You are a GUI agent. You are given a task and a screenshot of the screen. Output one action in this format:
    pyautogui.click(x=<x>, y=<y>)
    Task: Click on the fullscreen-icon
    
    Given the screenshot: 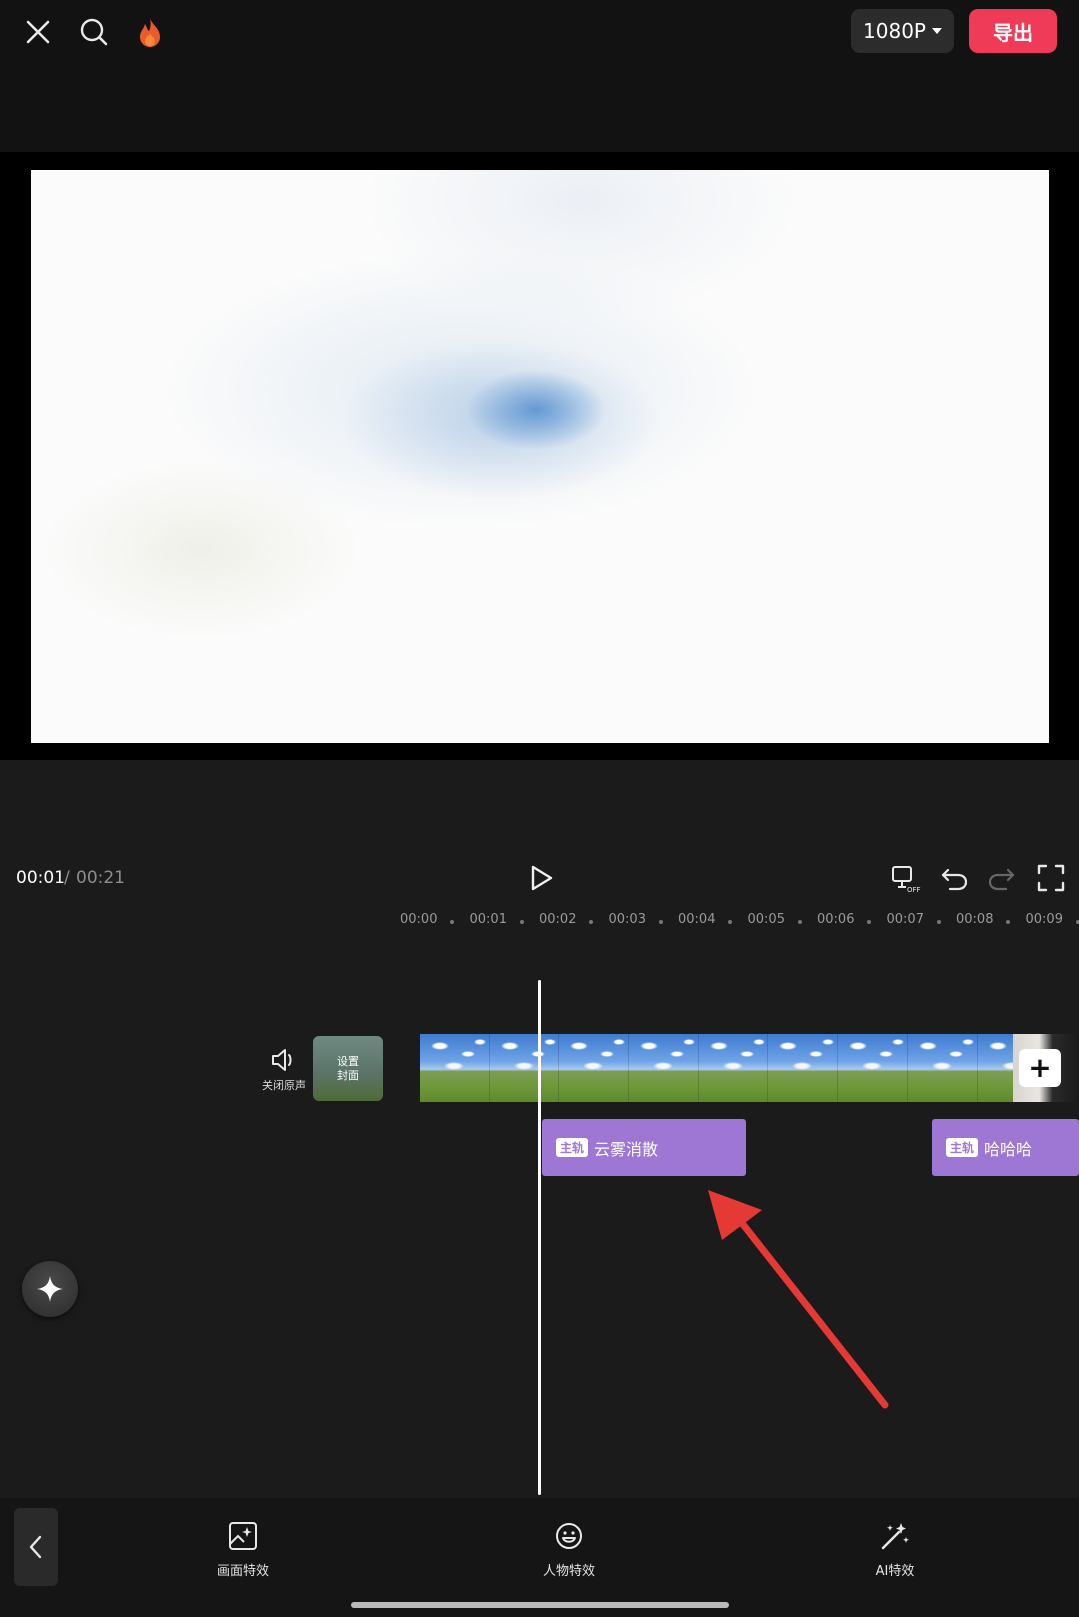 What is the action you would take?
    pyautogui.click(x=1051, y=878)
    